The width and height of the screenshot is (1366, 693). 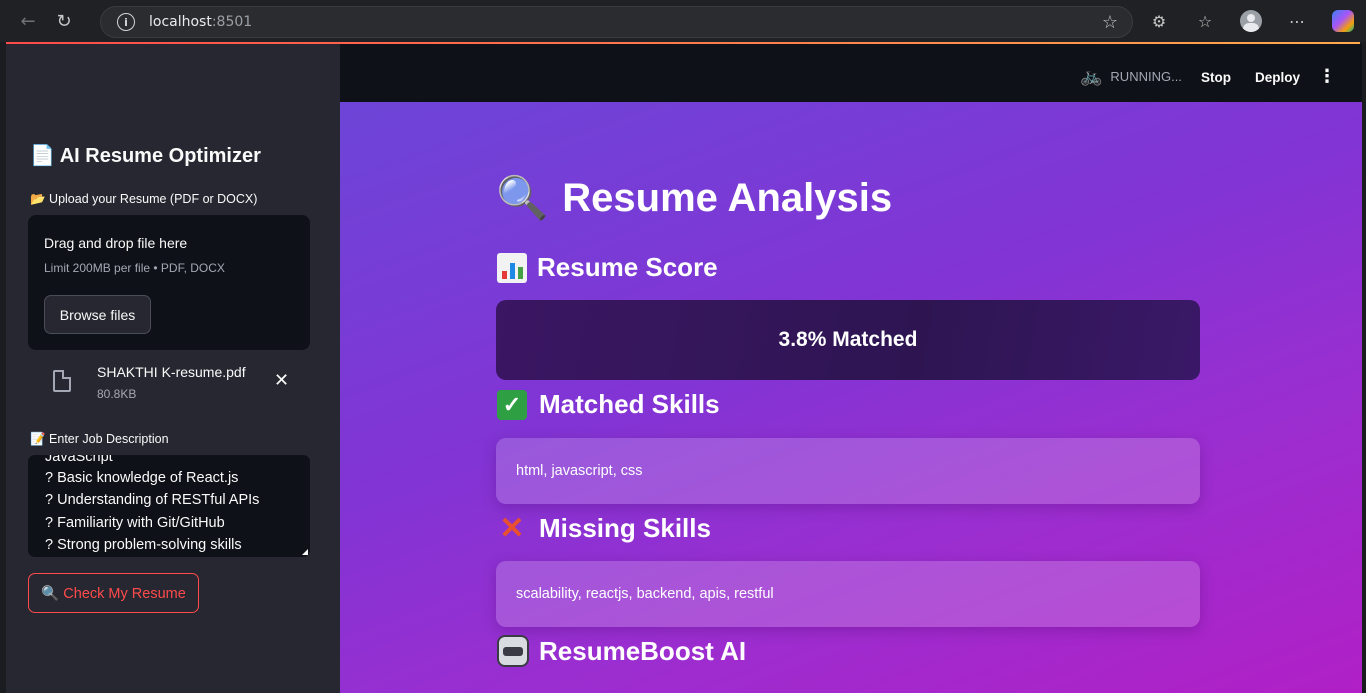 What do you see at coordinates (117, 394) in the screenshot?
I see `file-size: 80.8KB` at bounding box center [117, 394].